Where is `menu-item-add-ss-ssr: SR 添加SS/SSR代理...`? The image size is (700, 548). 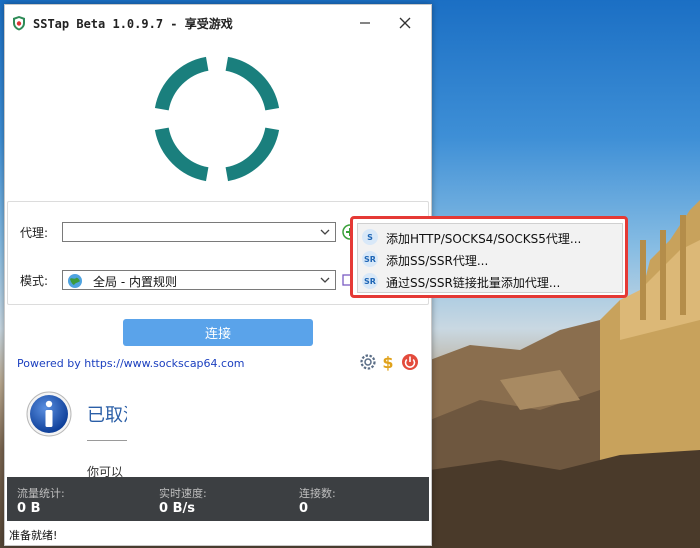 menu-item-add-ss-ssr: SR 添加SS/SSR代理... is located at coordinates (490, 259).